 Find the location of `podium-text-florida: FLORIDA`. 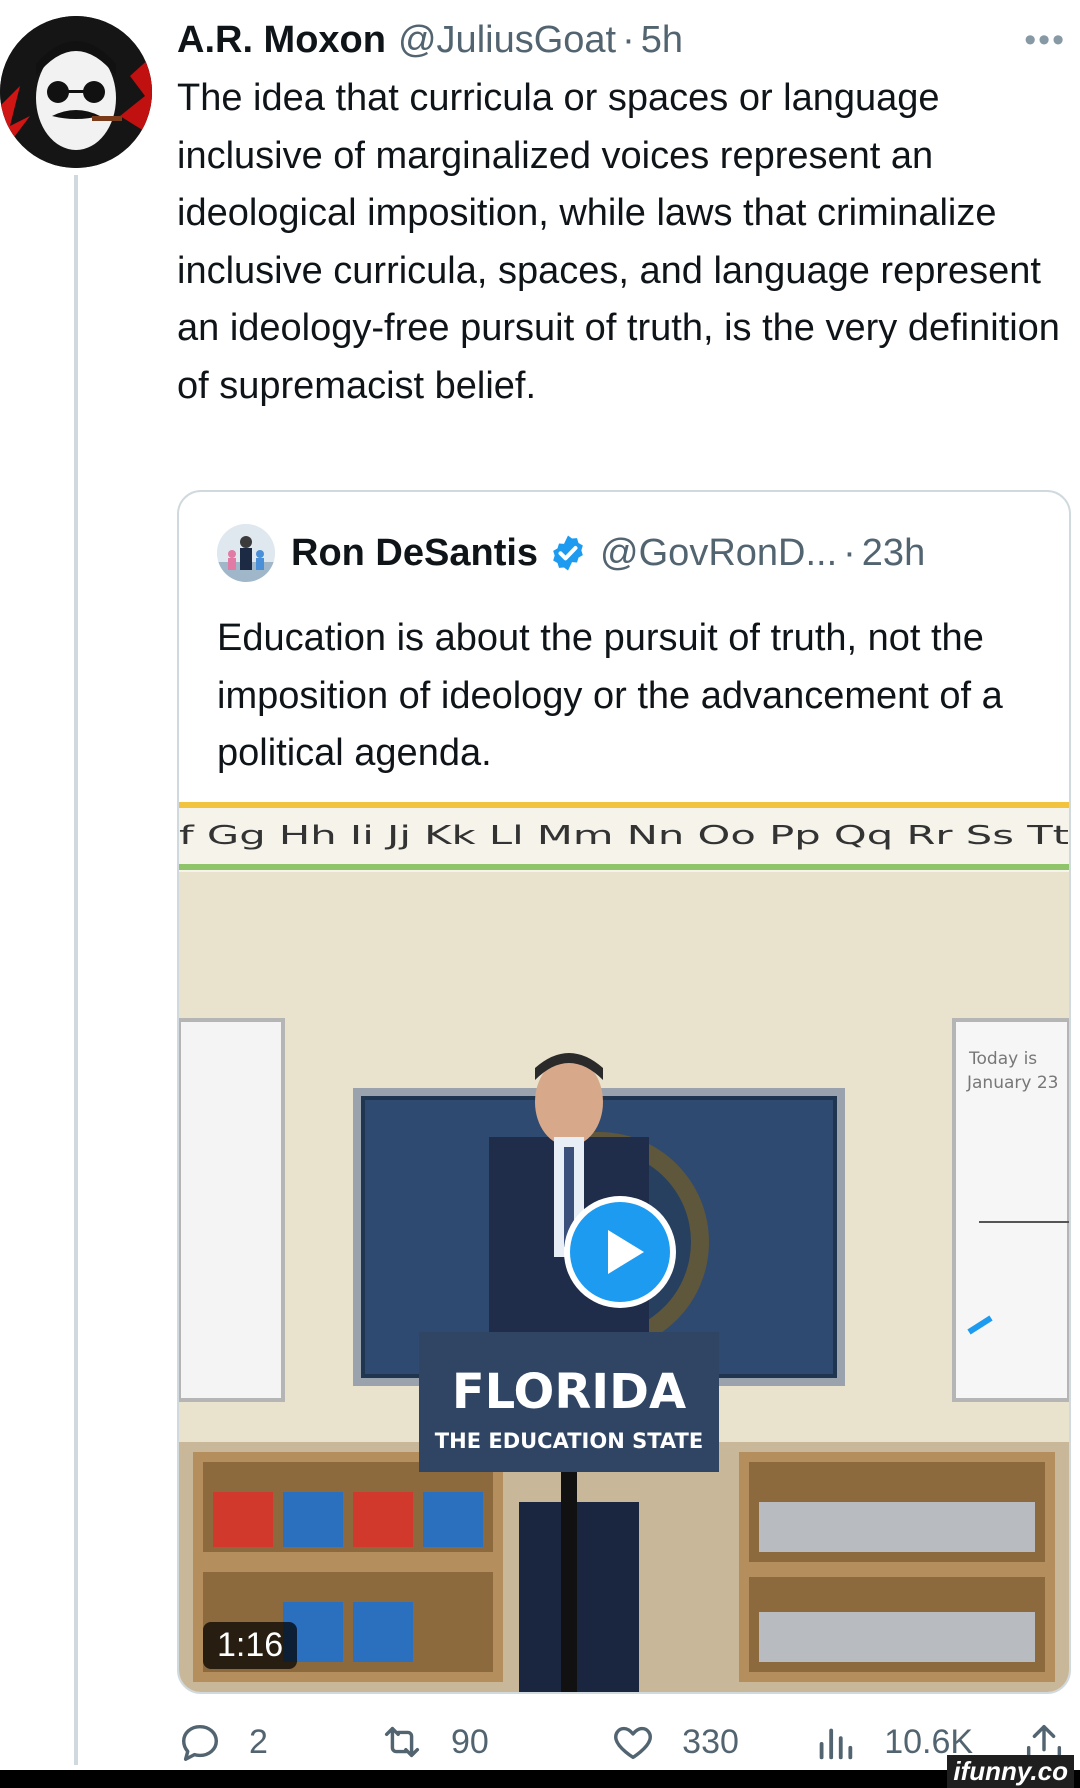

podium-text-florida: FLORIDA is located at coordinates (569, 1392).